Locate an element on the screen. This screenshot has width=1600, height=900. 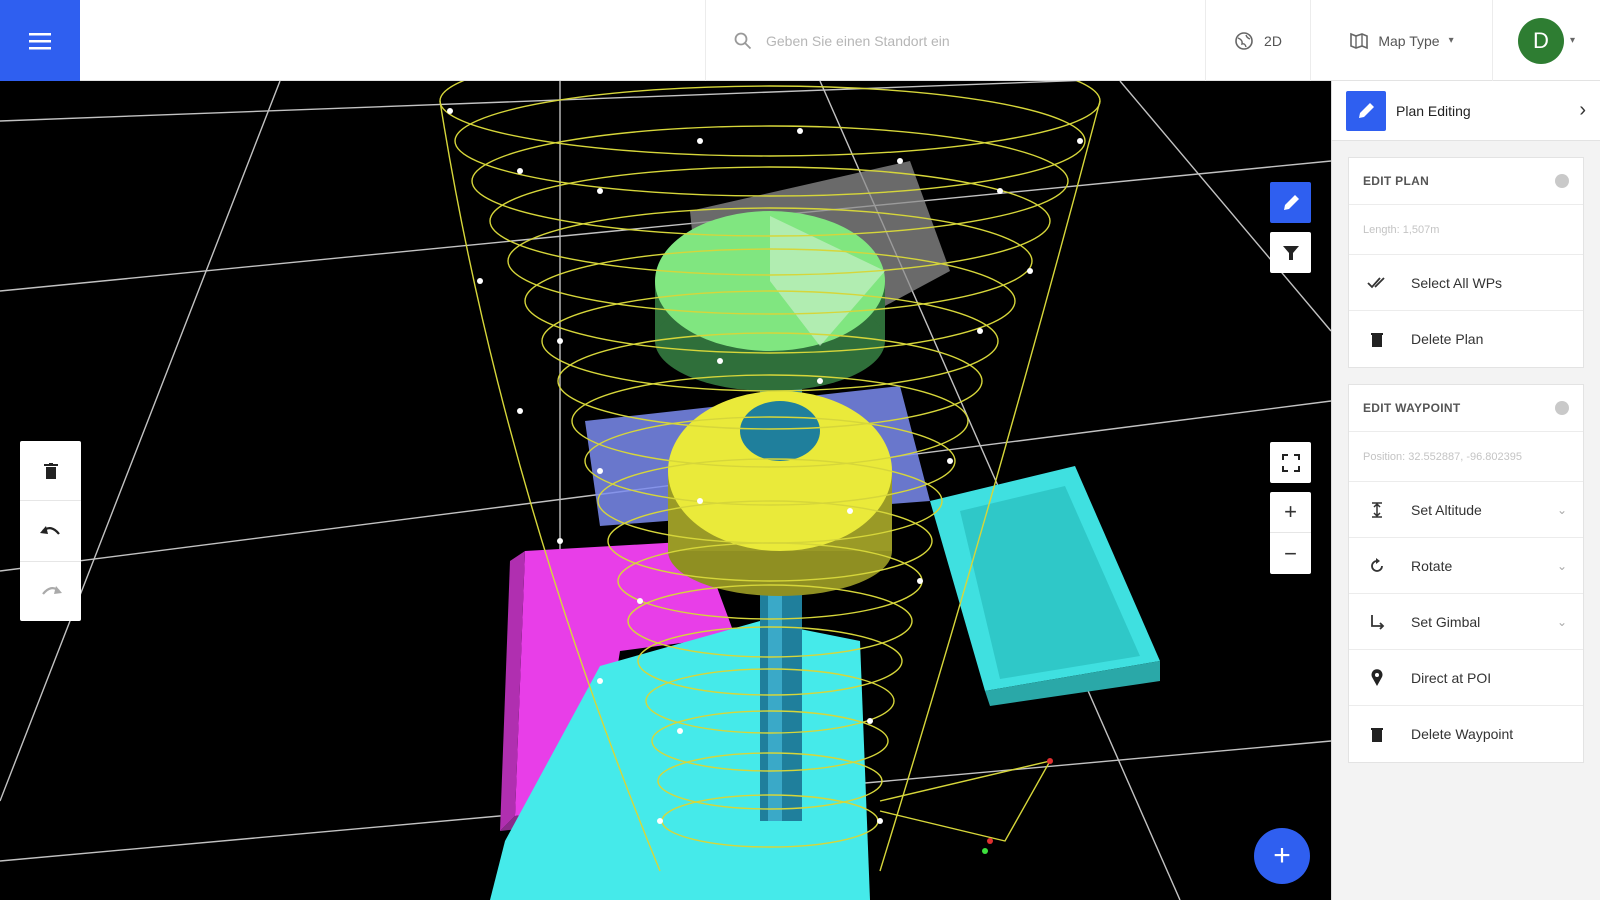
map-type-dropdown: Map Type ▾ is located at coordinates (1401, 40).